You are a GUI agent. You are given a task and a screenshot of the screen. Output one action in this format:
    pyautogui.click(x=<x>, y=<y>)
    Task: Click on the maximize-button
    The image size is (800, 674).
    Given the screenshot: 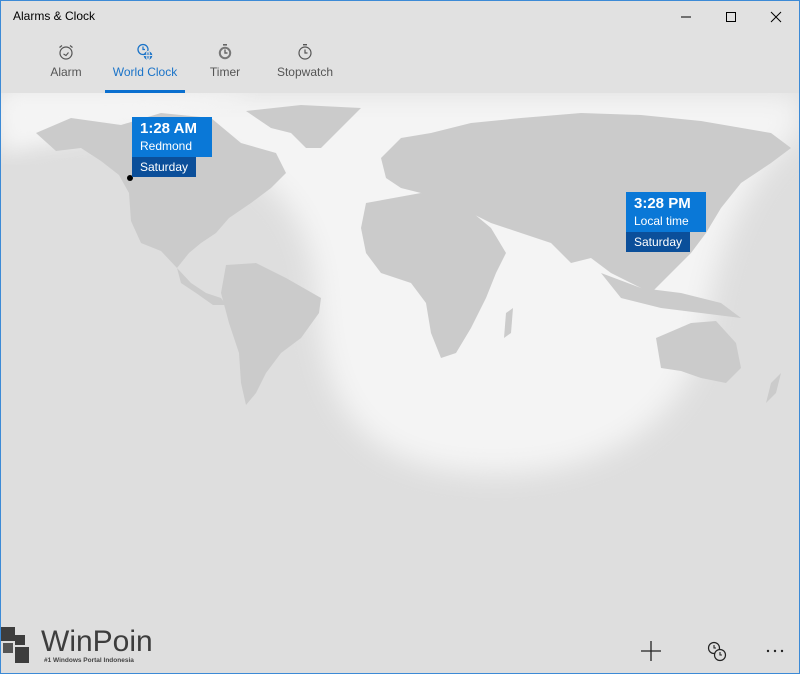 What is the action you would take?
    pyautogui.click(x=731, y=17)
    